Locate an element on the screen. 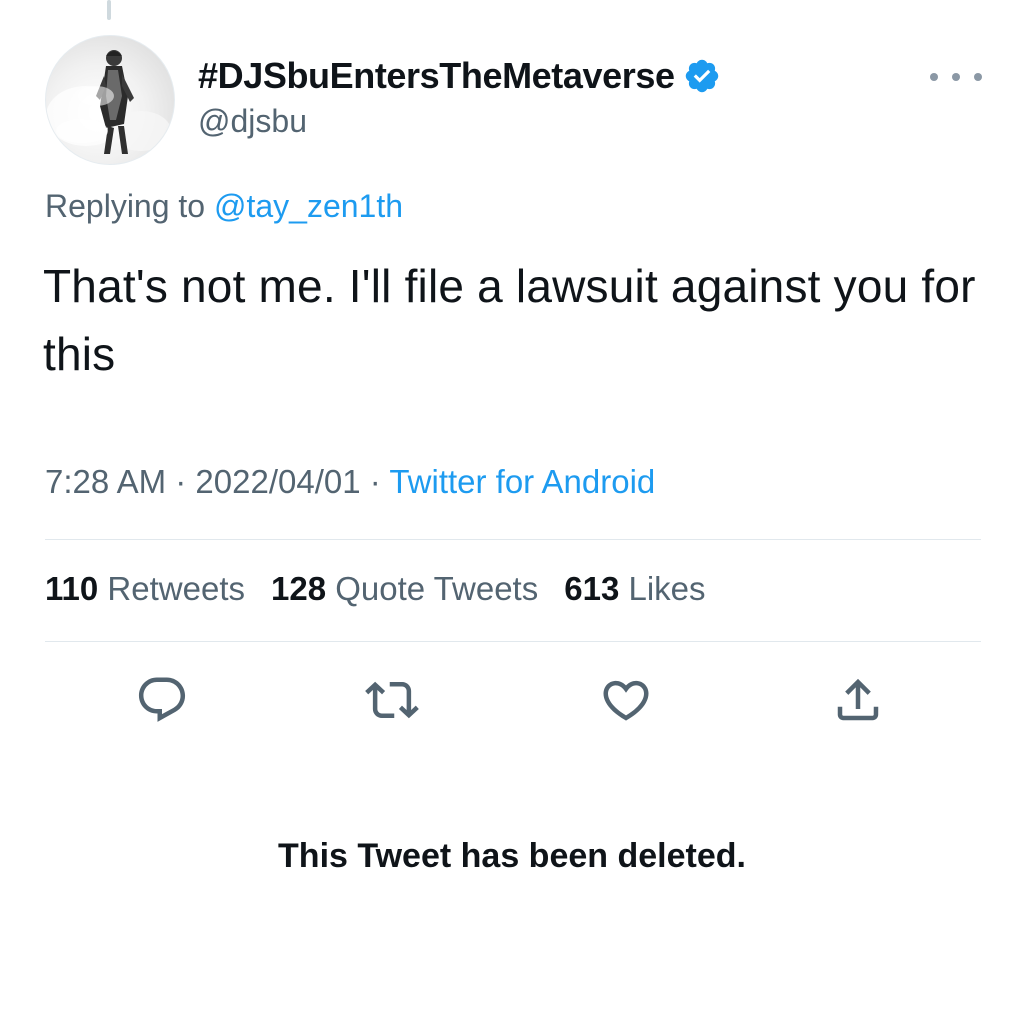 The width and height of the screenshot is (1024, 1022). retweet-button is located at coordinates (392, 700).